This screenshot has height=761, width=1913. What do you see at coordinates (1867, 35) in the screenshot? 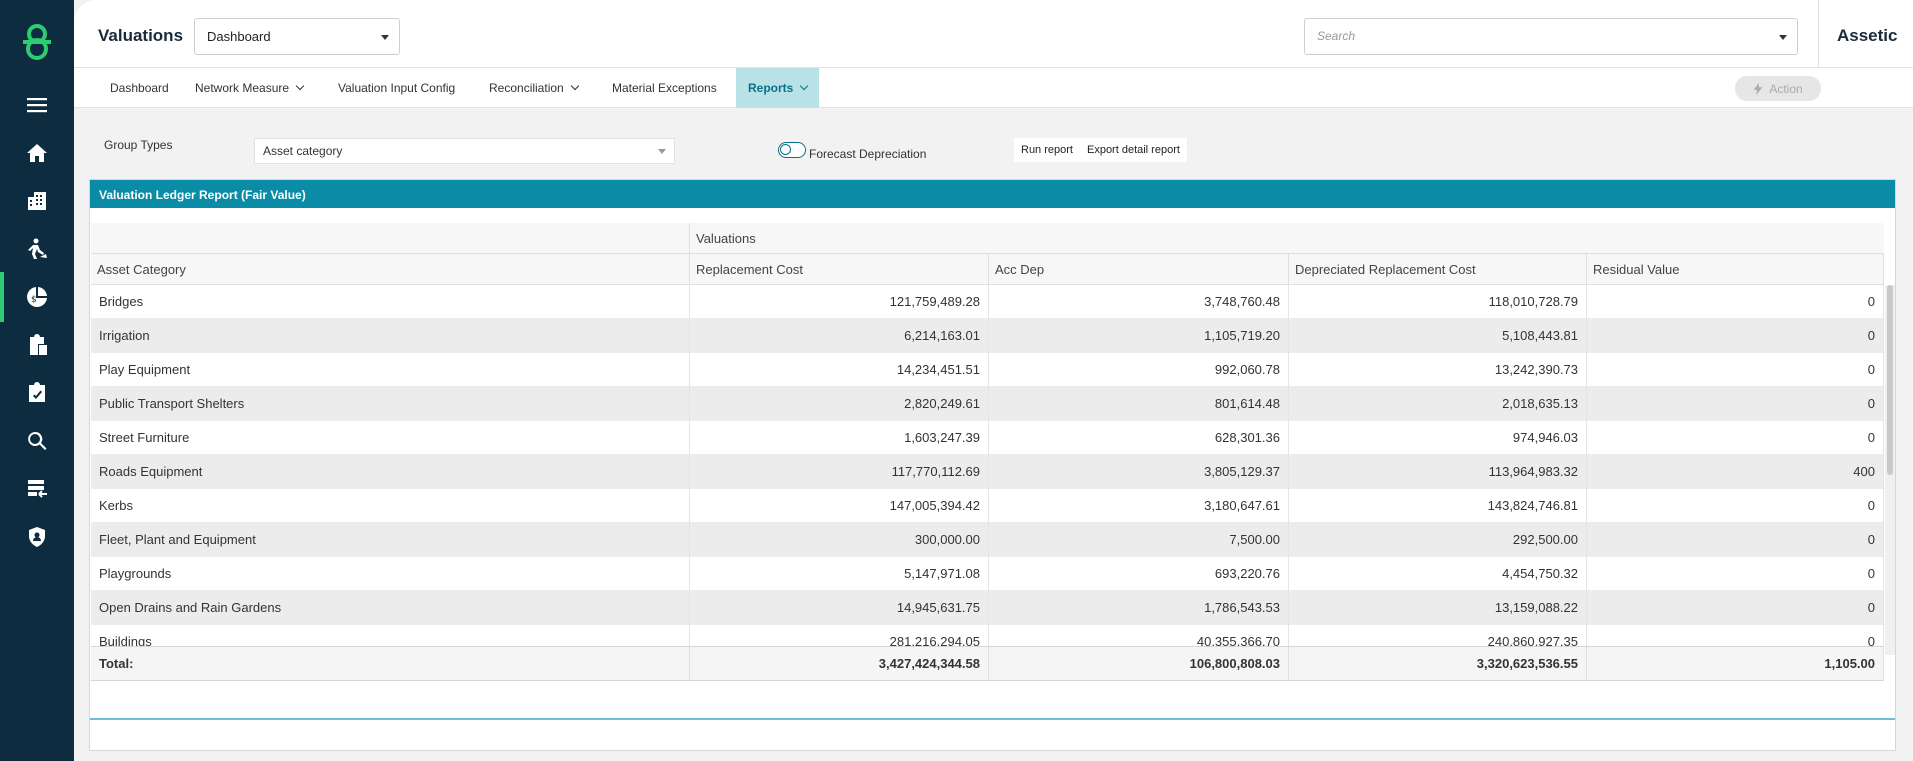
I see `brand-name: Assetic` at bounding box center [1867, 35].